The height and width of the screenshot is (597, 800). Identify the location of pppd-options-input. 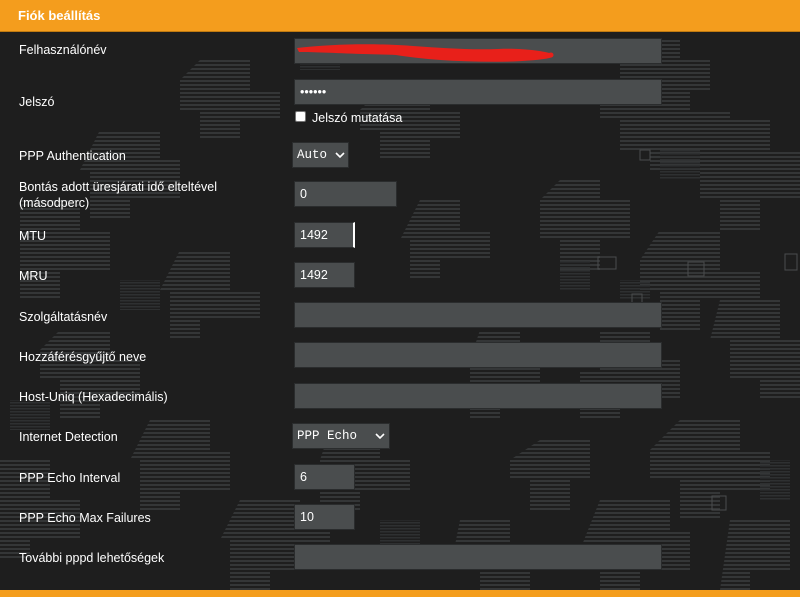
(478, 557).